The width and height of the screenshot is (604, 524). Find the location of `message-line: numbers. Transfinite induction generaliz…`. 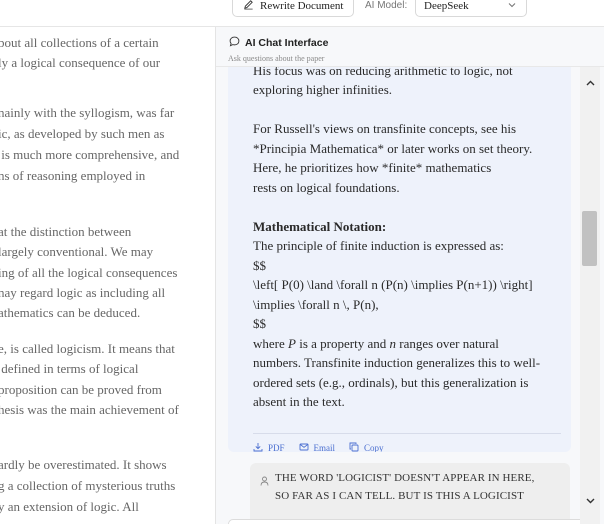

message-line: numbers. Transfinite induction generaliz… is located at coordinates (397, 362).